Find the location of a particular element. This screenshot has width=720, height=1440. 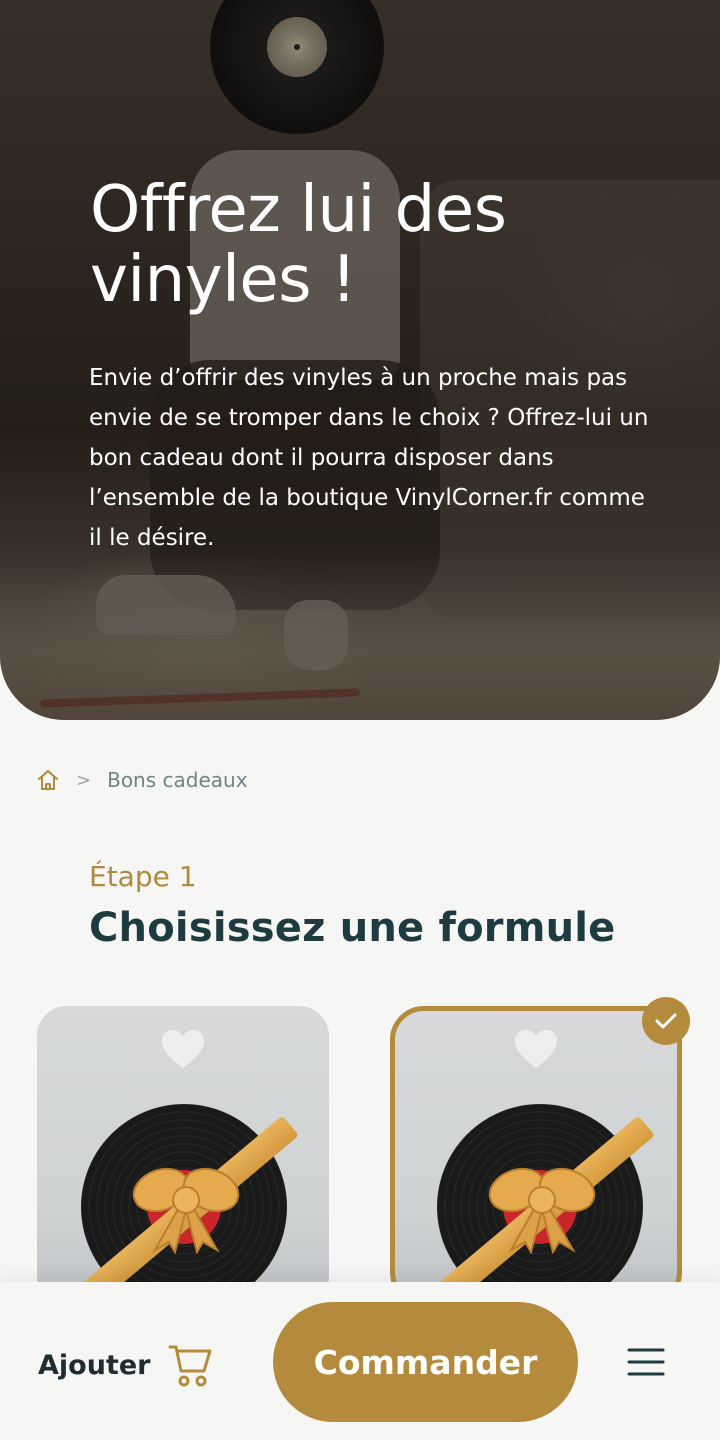

hero-title: Offrez lui des vinyles ! is located at coordinates (298, 245).